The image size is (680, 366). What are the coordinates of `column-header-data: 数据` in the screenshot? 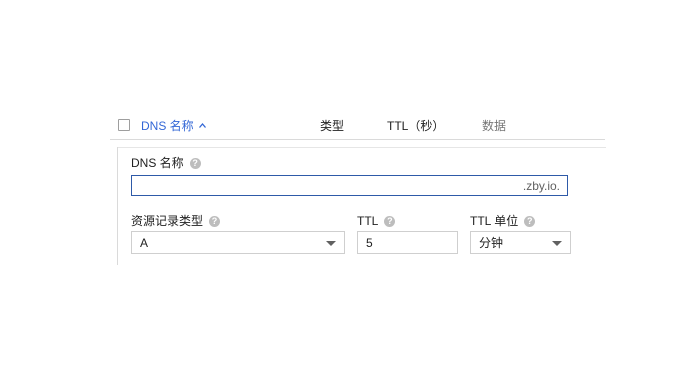 It's located at (494, 126).